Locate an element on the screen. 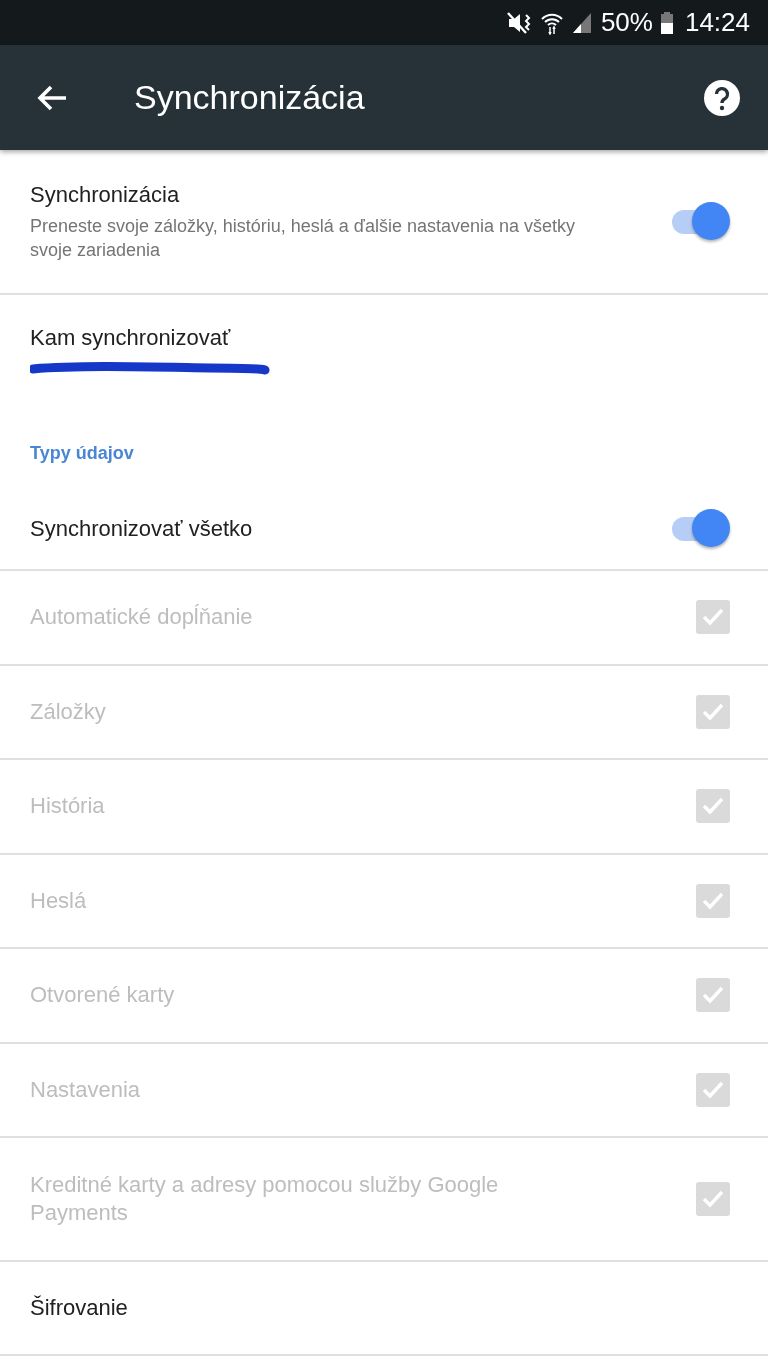 The height and width of the screenshot is (1365, 768). setting-summary: Preneste svoje záložky, históriu, heslá a ďalšie nastavenia na všetky svoje zariadenia is located at coordinates (303, 238).